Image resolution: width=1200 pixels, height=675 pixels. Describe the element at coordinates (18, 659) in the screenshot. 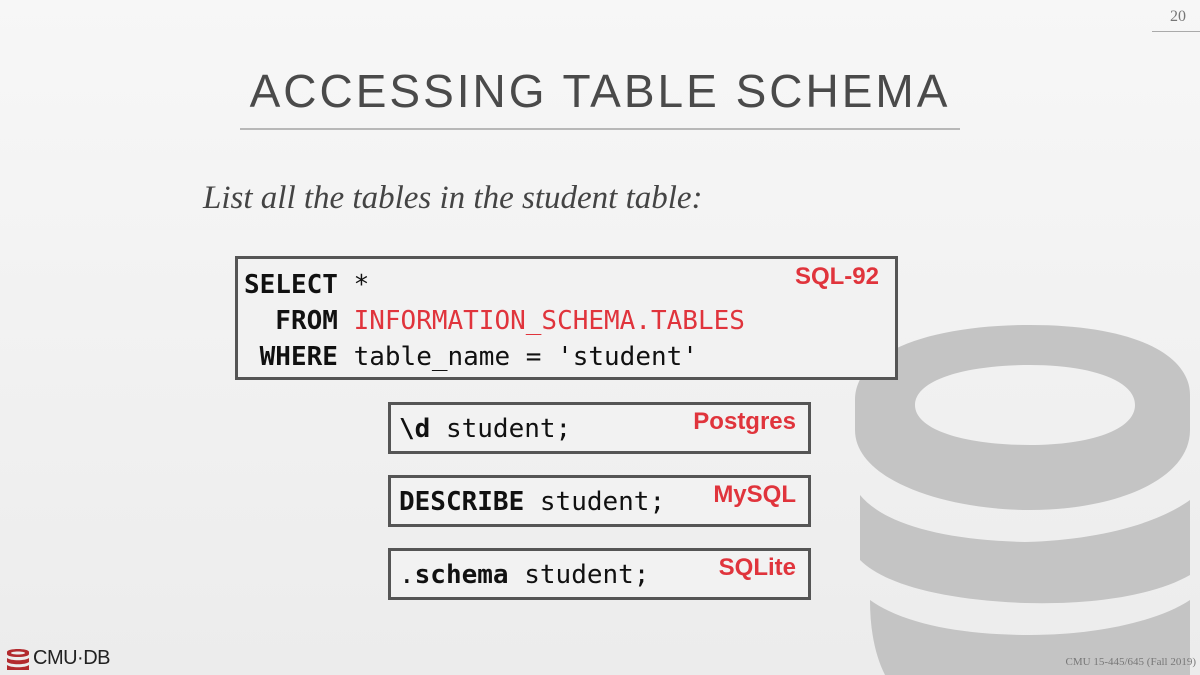

I see `database-icon` at that location.